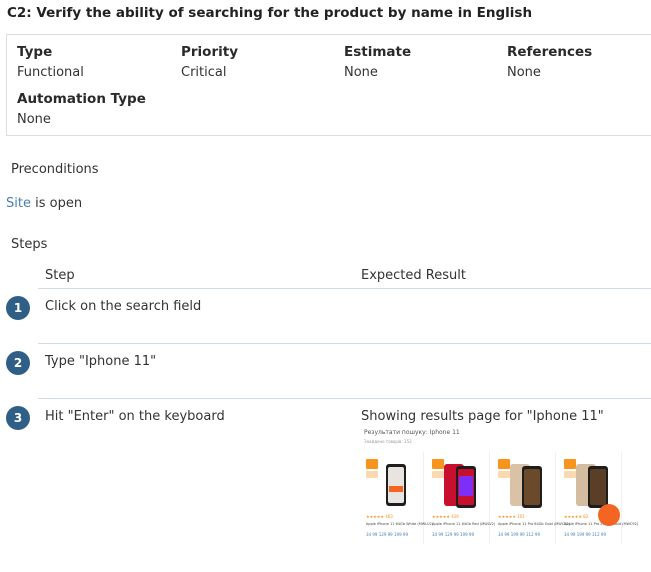 This screenshot has width=651, height=572. Describe the element at coordinates (101, 361) in the screenshot. I see `step-description: Type "Iphone 11"` at that location.